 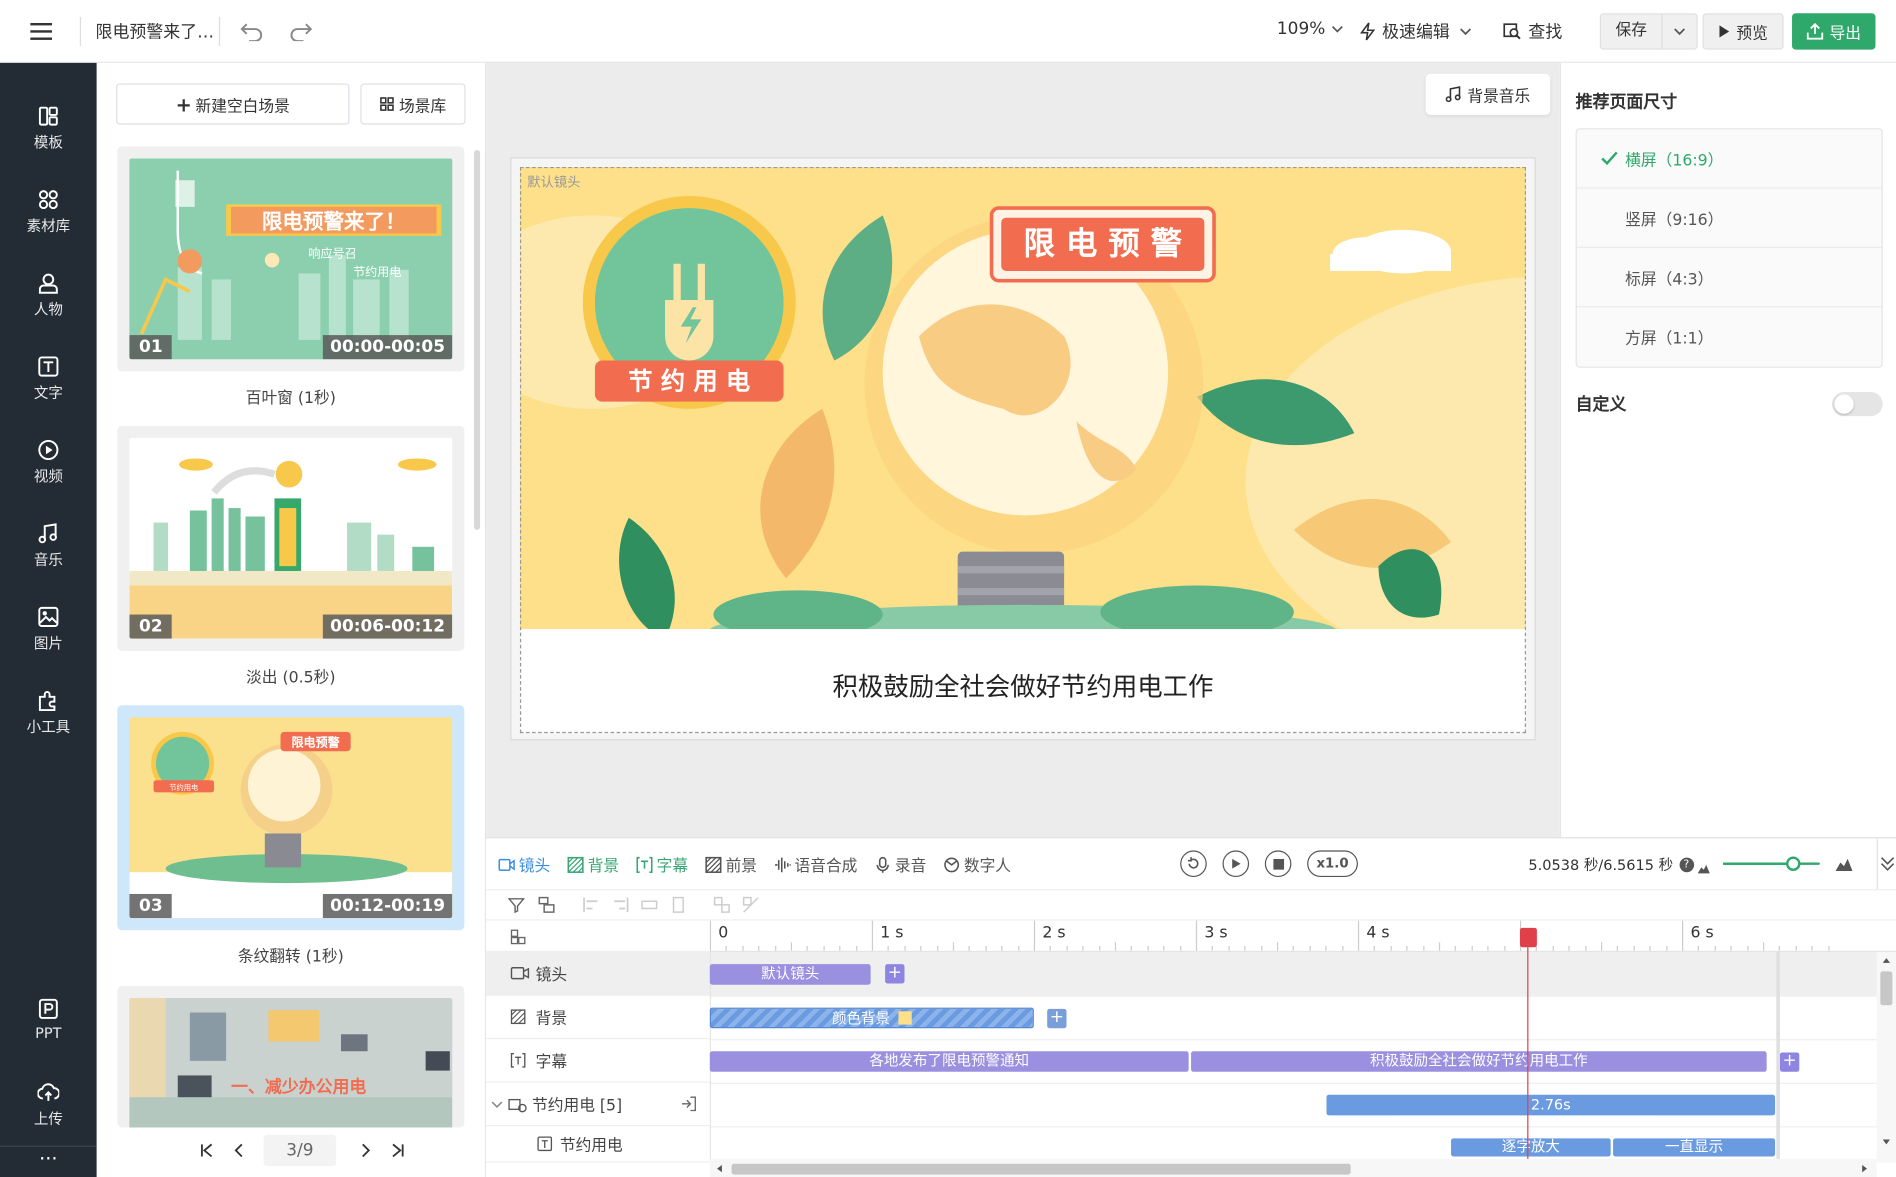 What do you see at coordinates (721, 904) in the screenshot?
I see `group-icon` at bounding box center [721, 904].